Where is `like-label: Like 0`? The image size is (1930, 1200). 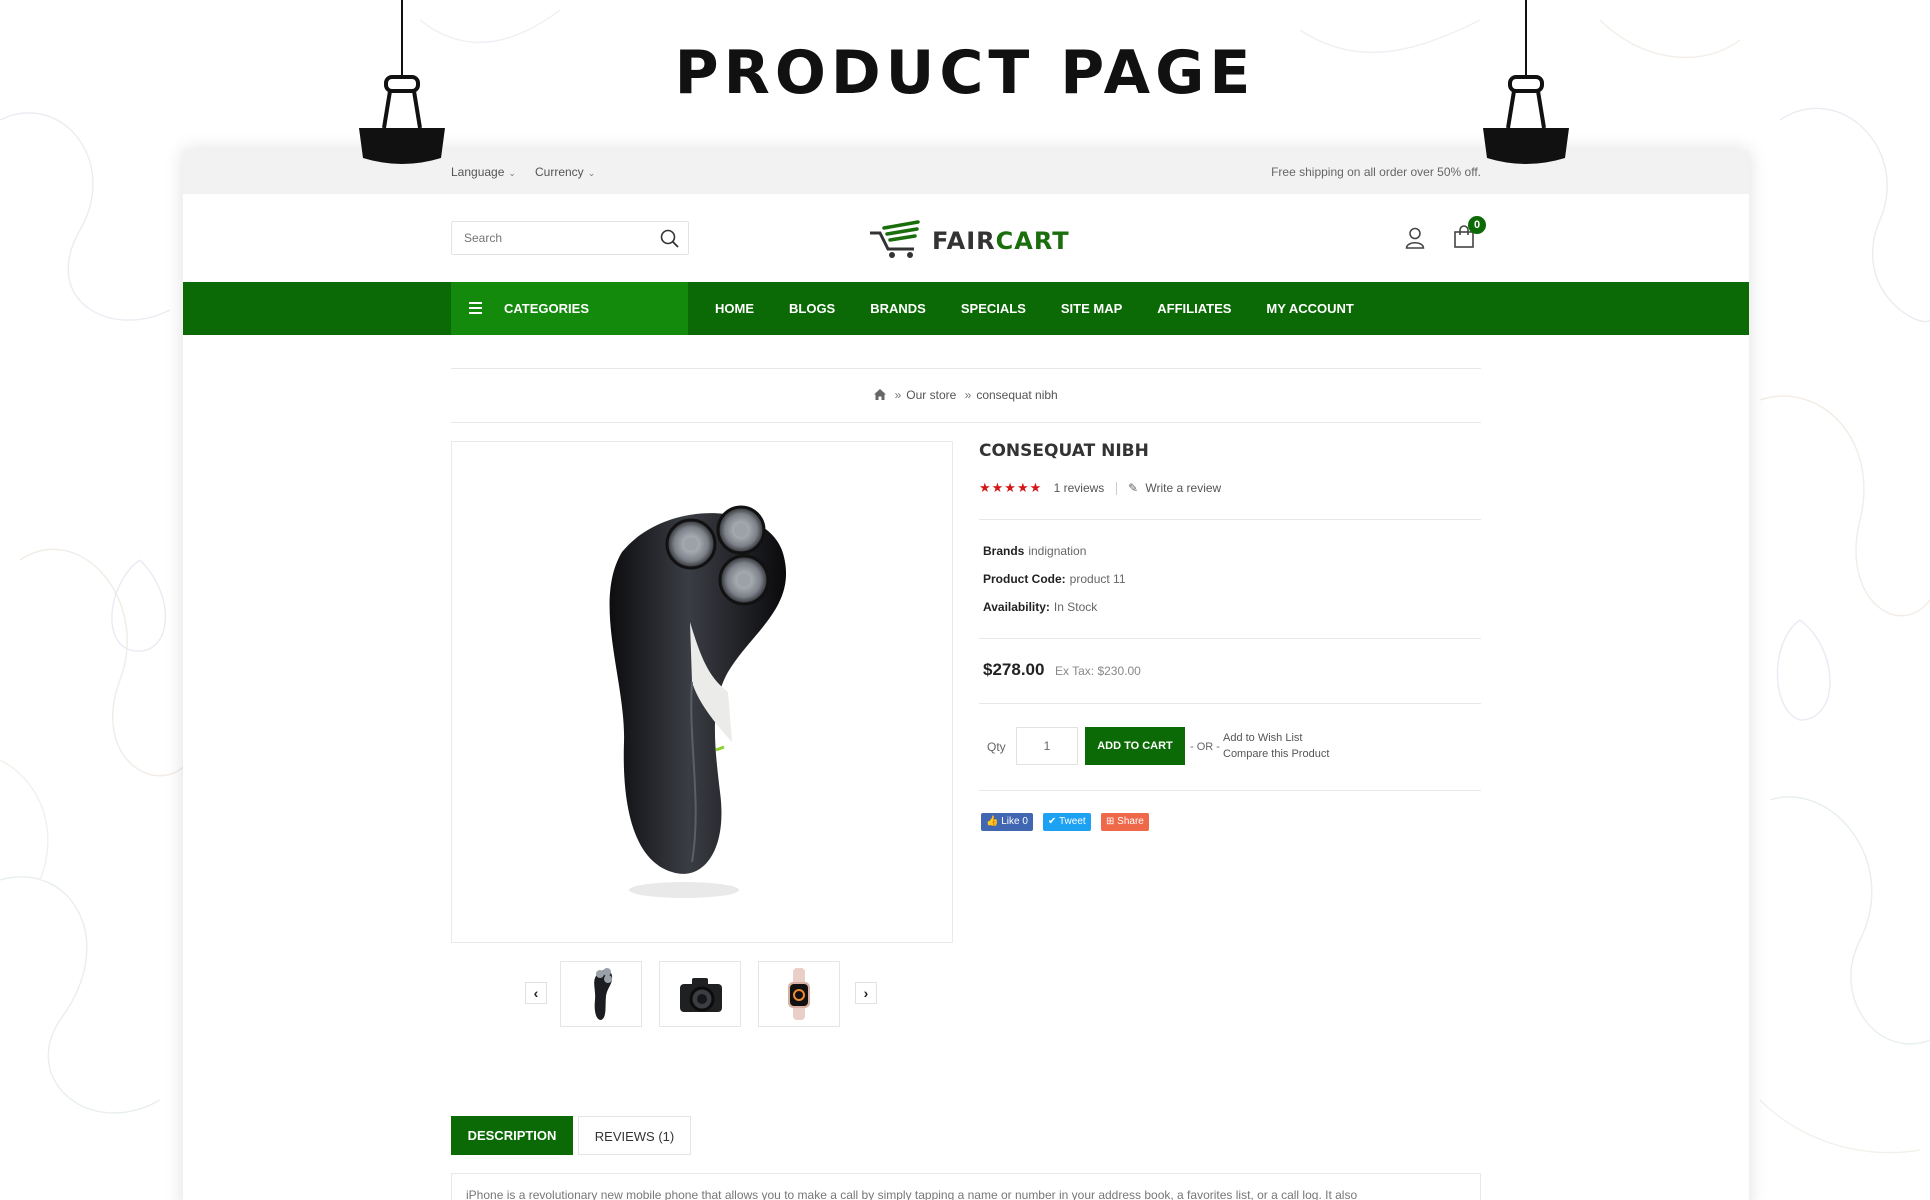
like-label: Like 0 is located at coordinates (1014, 821).